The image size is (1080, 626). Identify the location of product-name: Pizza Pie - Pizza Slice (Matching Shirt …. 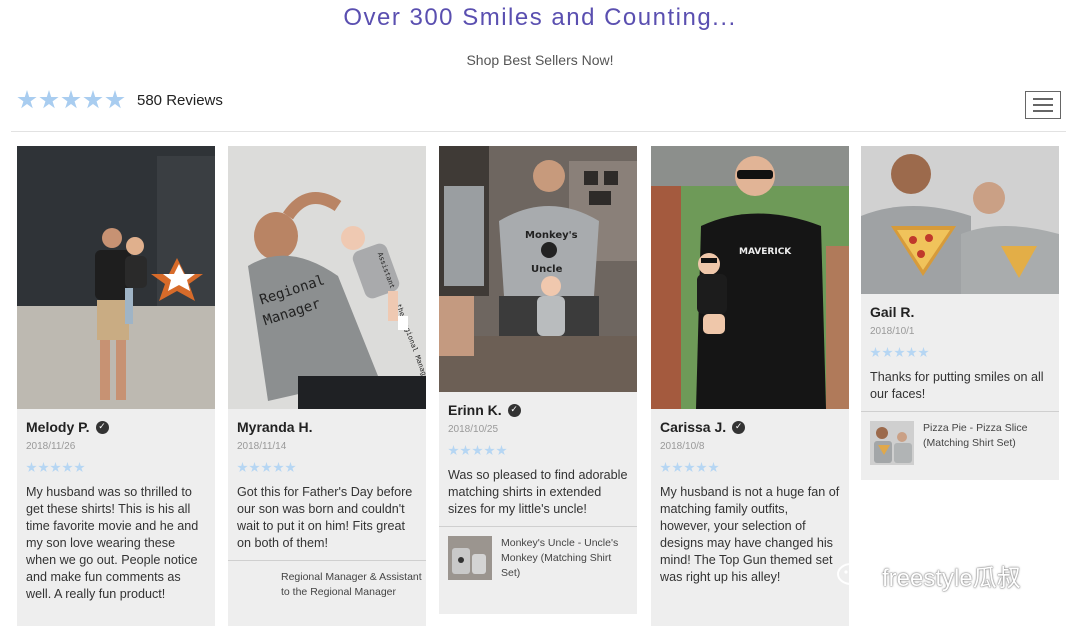
(986, 436).